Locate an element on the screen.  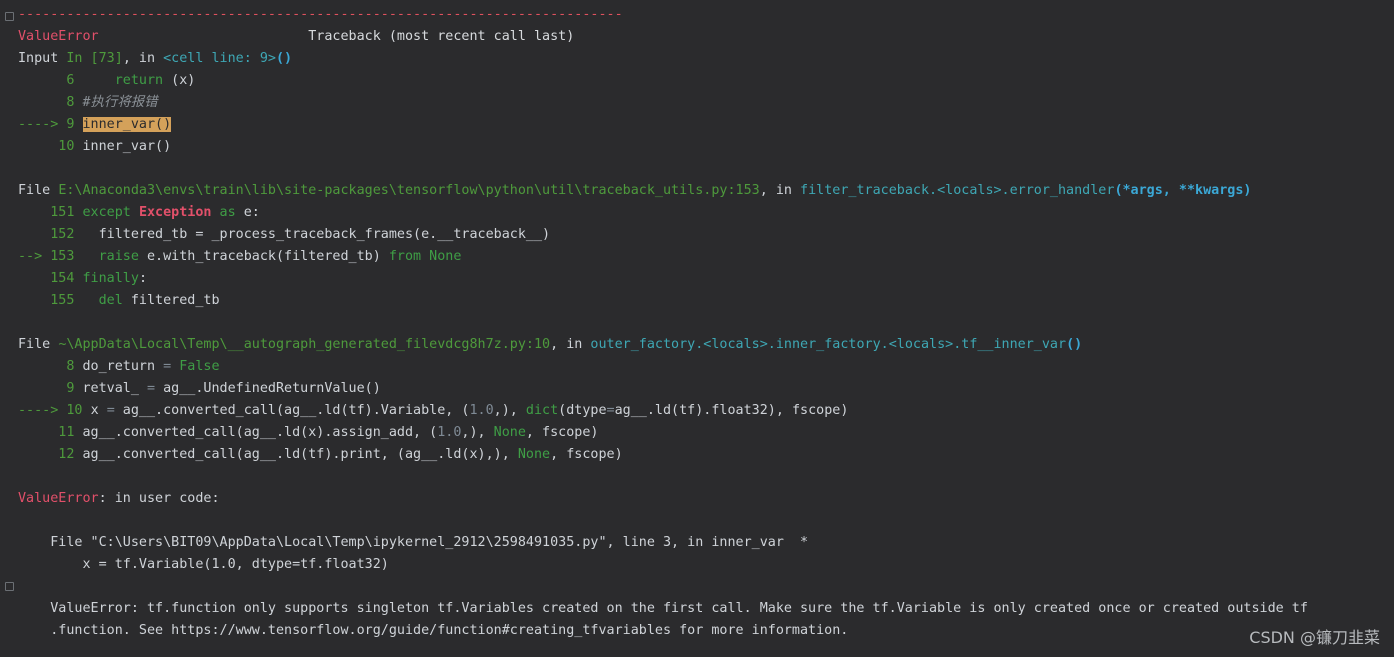
code-line-6: 6 return (x) is located at coordinates (107, 80).